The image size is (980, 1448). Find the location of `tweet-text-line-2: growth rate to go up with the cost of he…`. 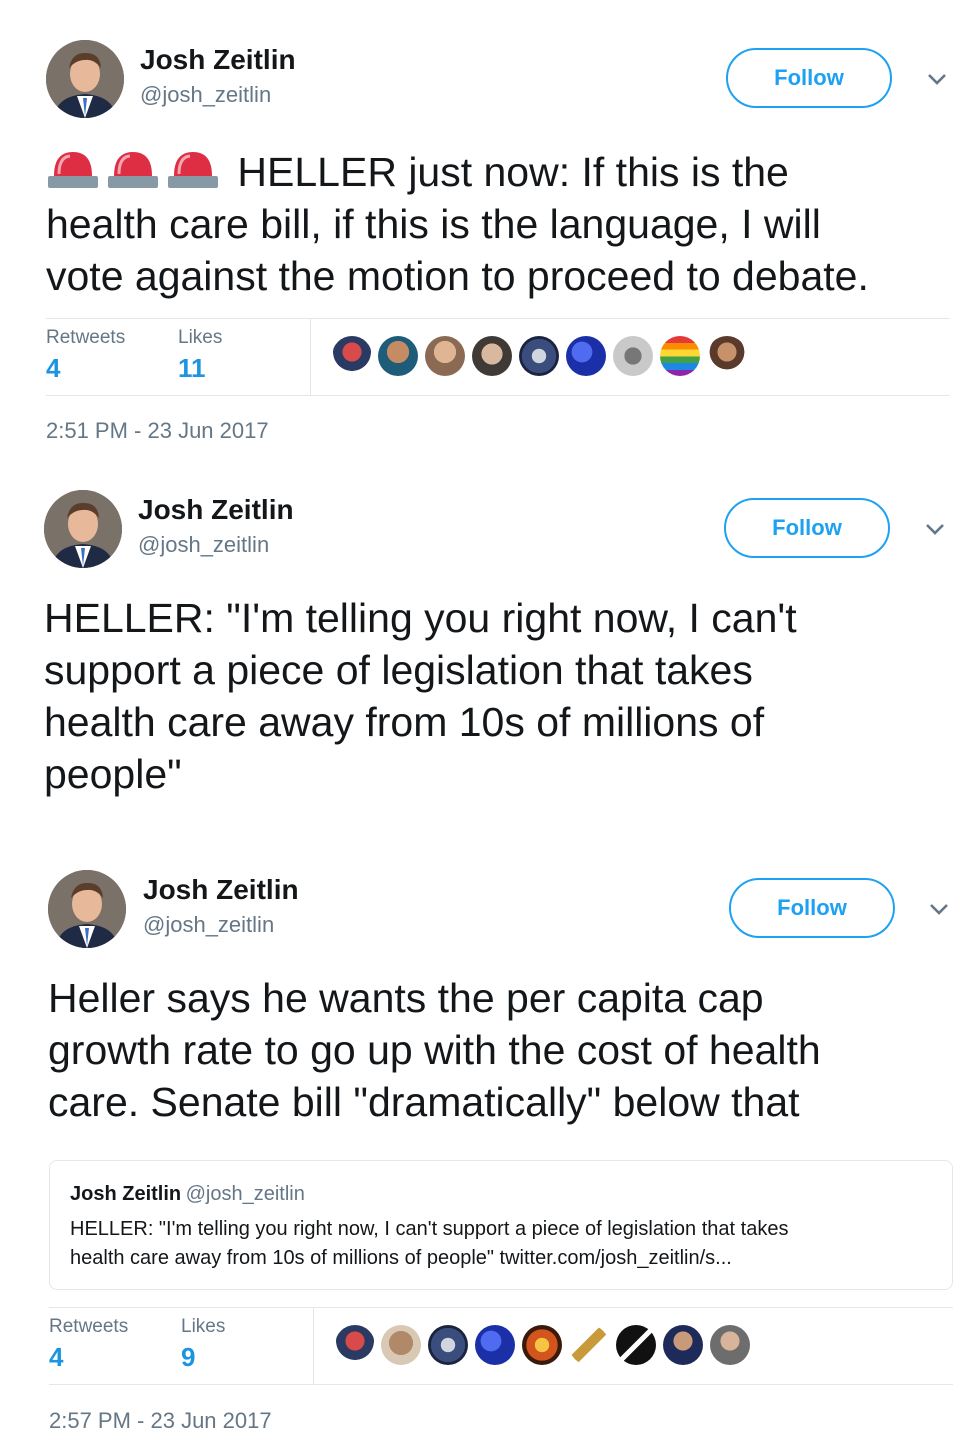

tweet-text-line-2: growth rate to go up with the cost of he… is located at coordinates (434, 1050).